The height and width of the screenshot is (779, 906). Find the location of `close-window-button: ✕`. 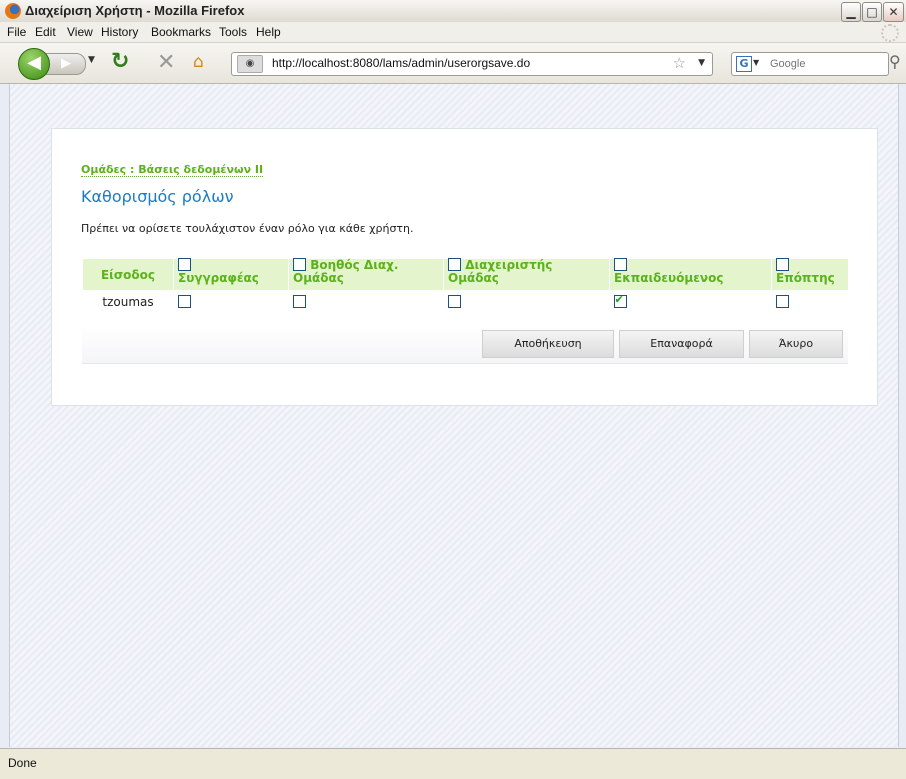

close-window-button: ✕ is located at coordinates (893, 12).